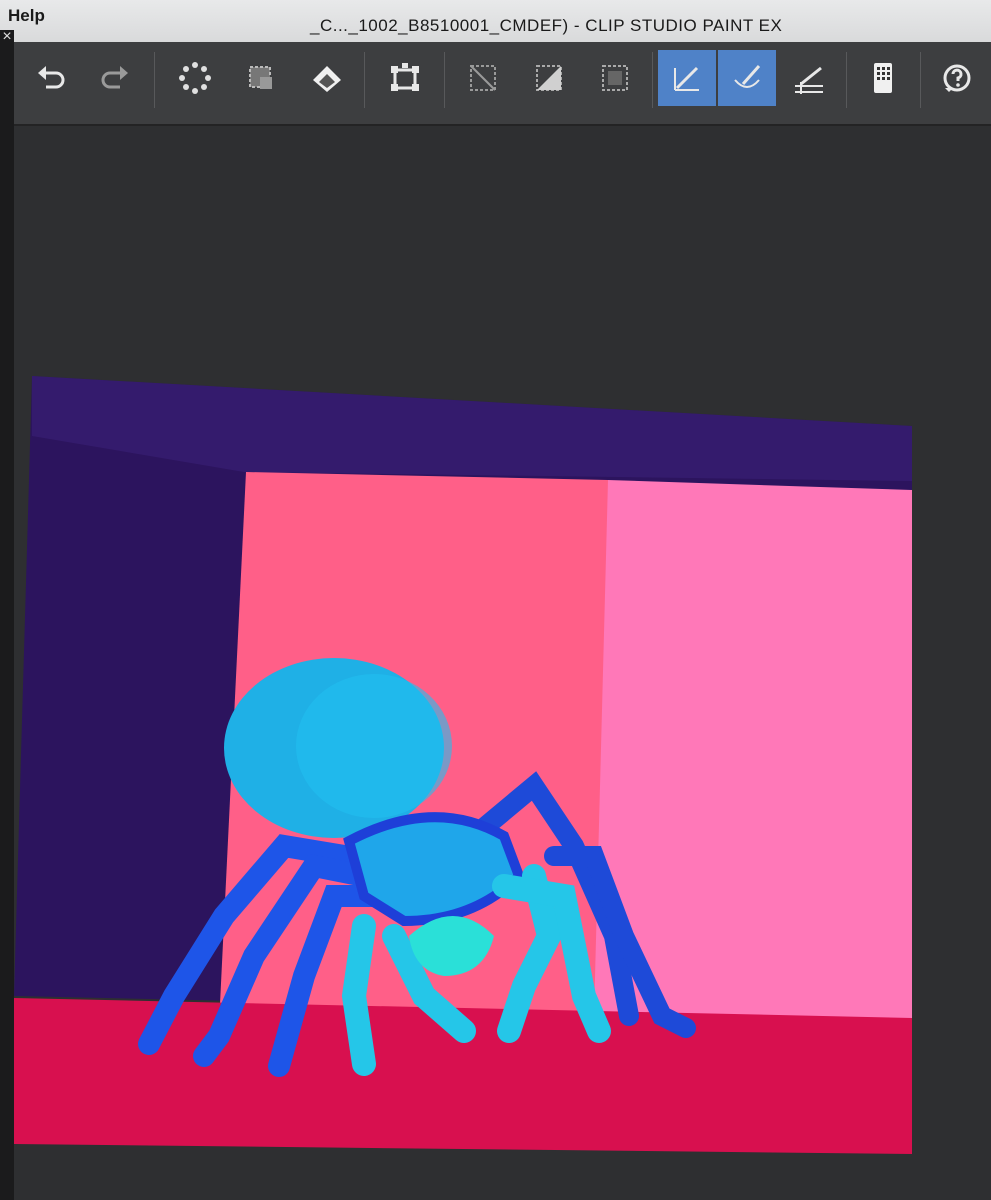  Describe the element at coordinates (26, 16) in the screenshot. I see `menu-help: Help` at that location.